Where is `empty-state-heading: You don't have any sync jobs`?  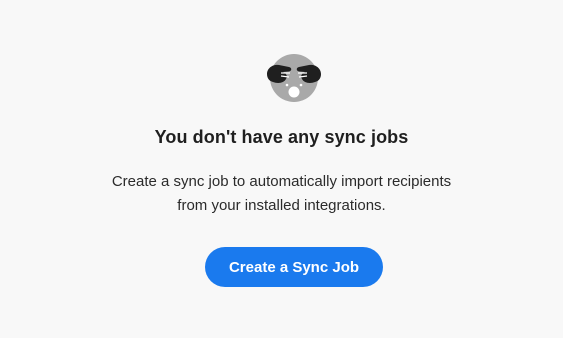
empty-state-heading: You don't have any sync jobs is located at coordinates (281, 137).